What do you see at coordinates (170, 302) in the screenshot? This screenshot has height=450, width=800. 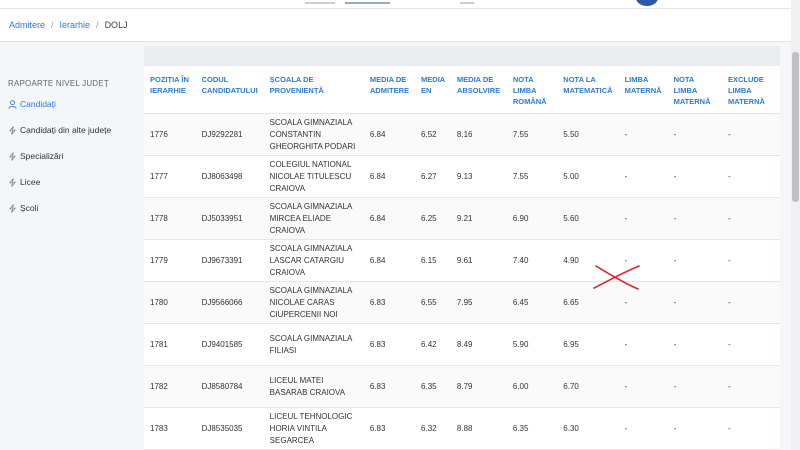 I see `rank-cell: 1780` at bounding box center [170, 302].